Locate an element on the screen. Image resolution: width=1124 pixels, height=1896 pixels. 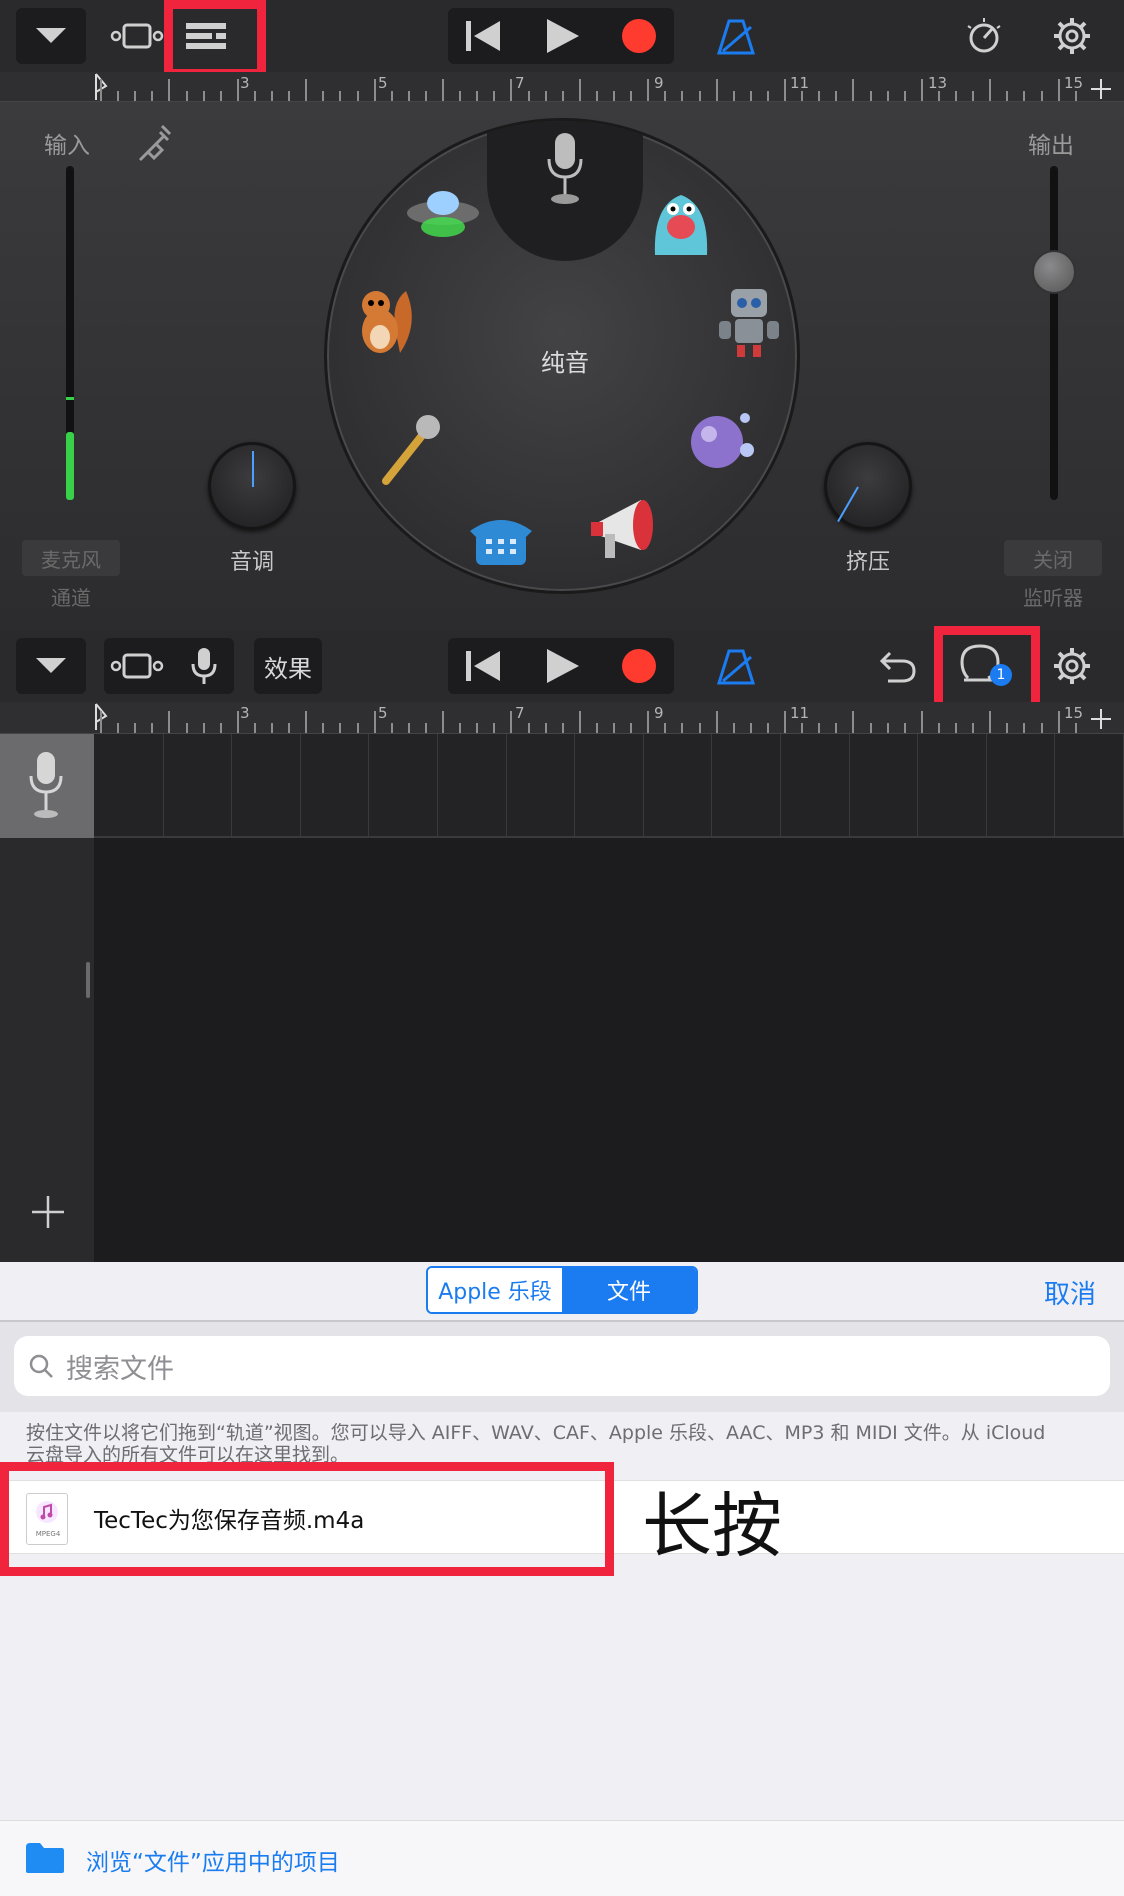
microphone-icon is located at coordinates (204, 666).